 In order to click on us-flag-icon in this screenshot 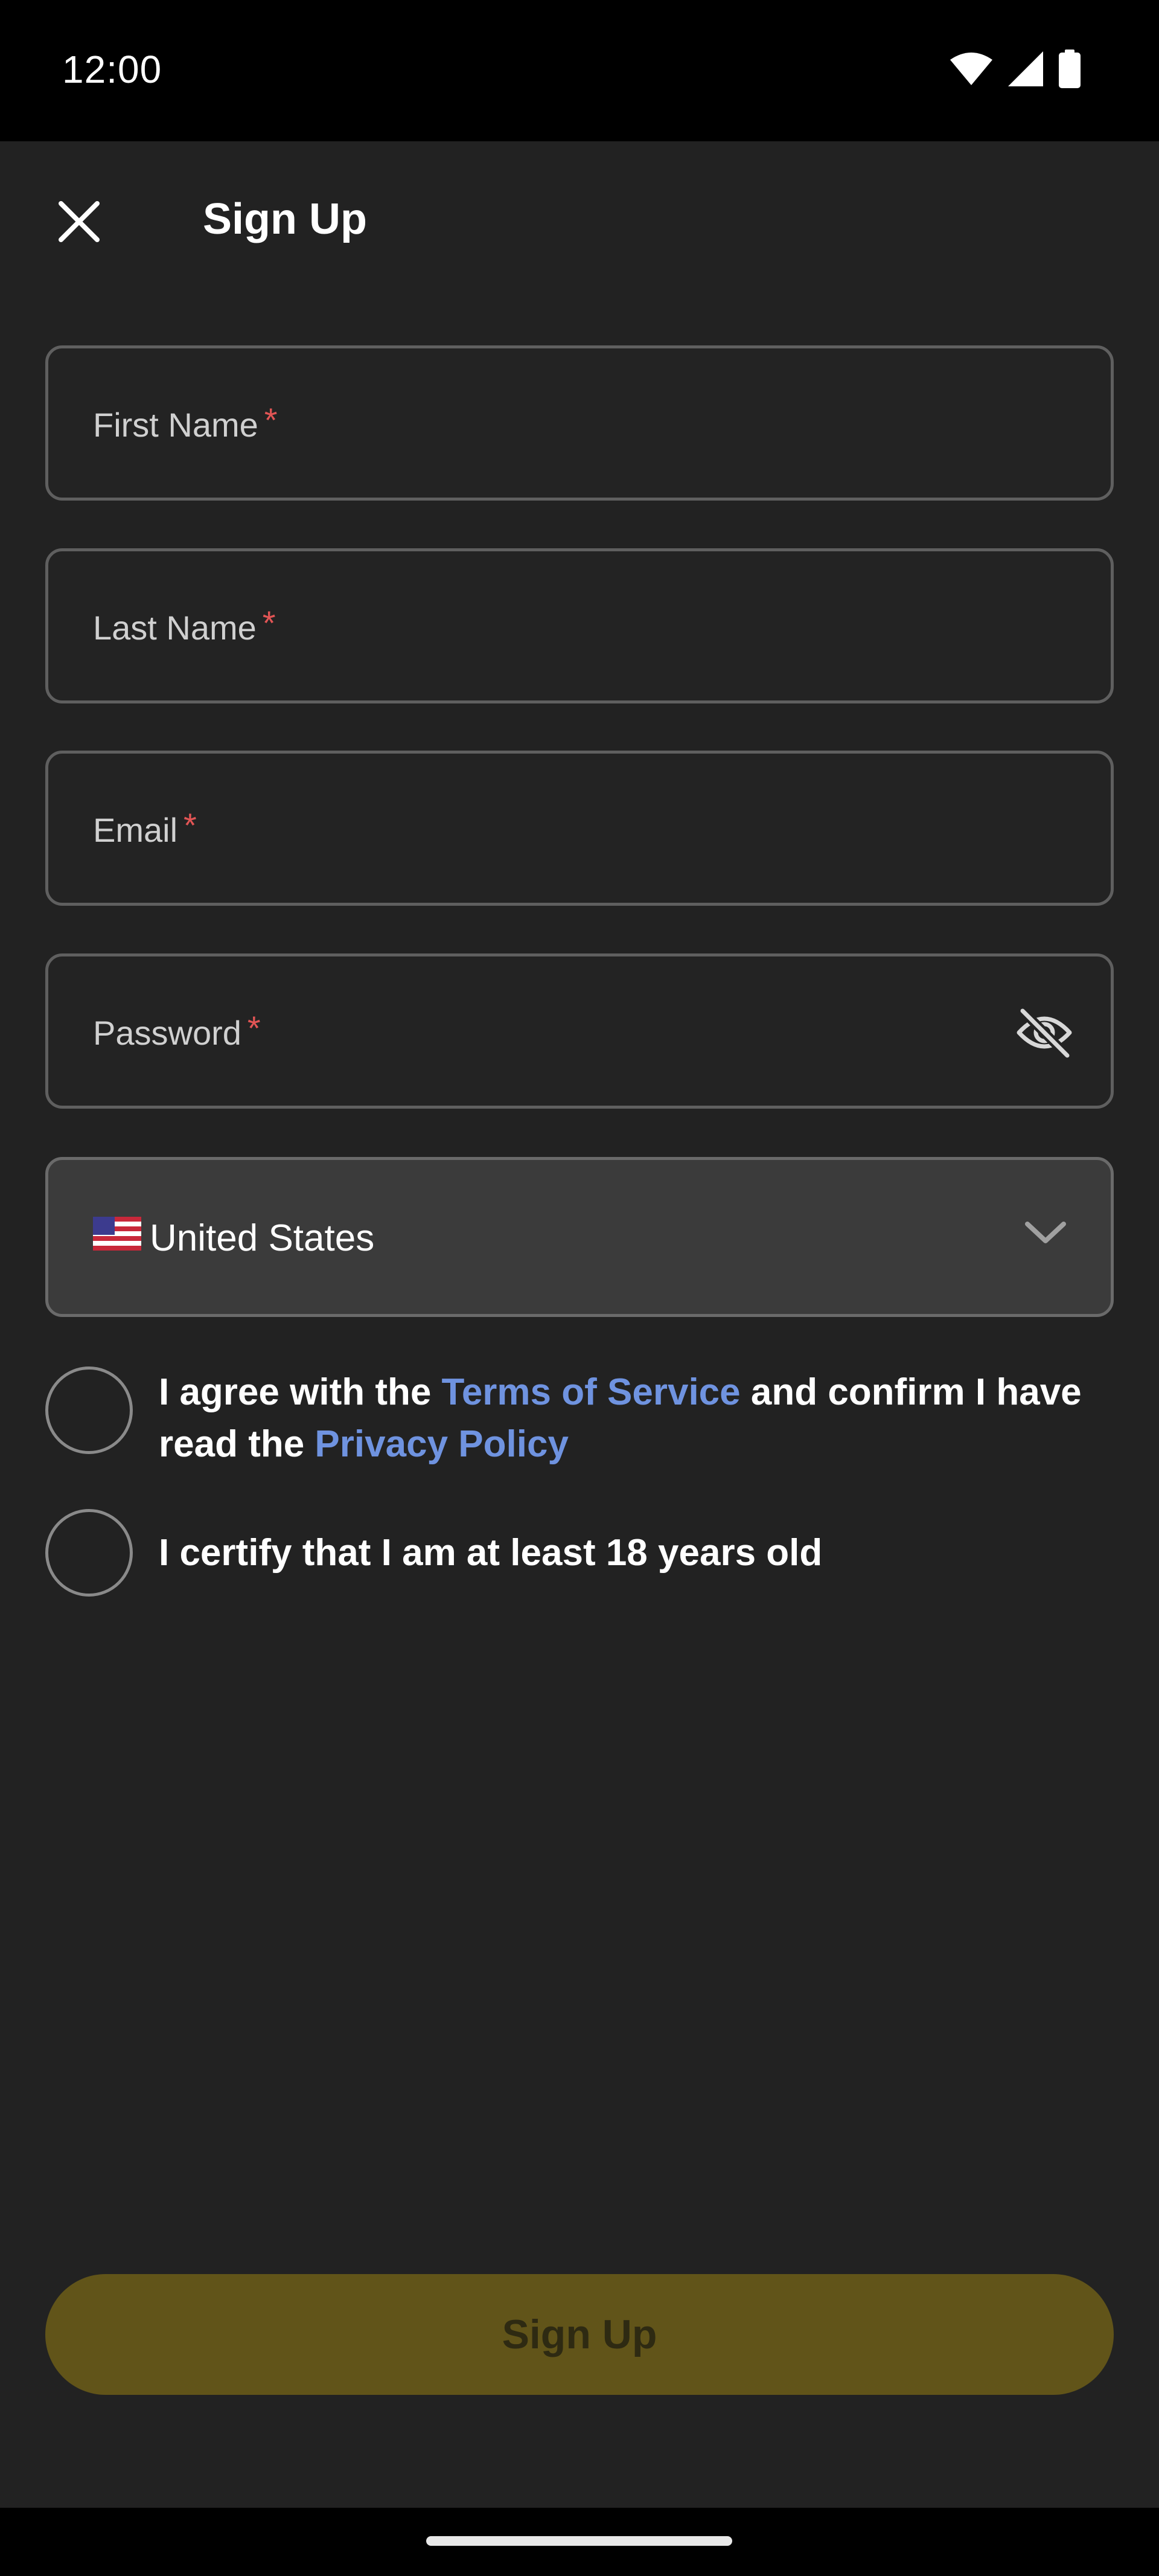, I will do `click(117, 1234)`.